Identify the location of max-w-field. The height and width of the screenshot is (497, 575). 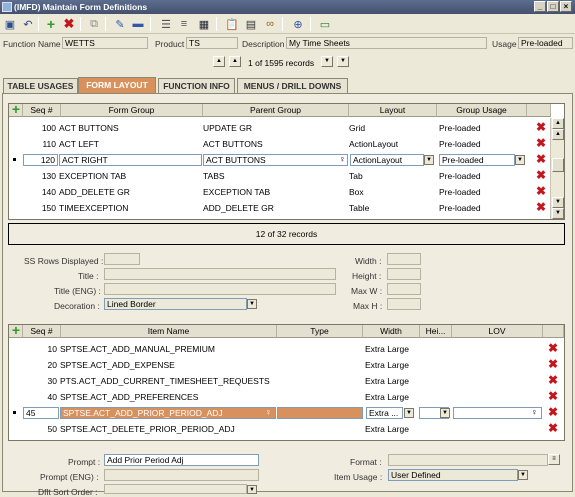
(404, 289).